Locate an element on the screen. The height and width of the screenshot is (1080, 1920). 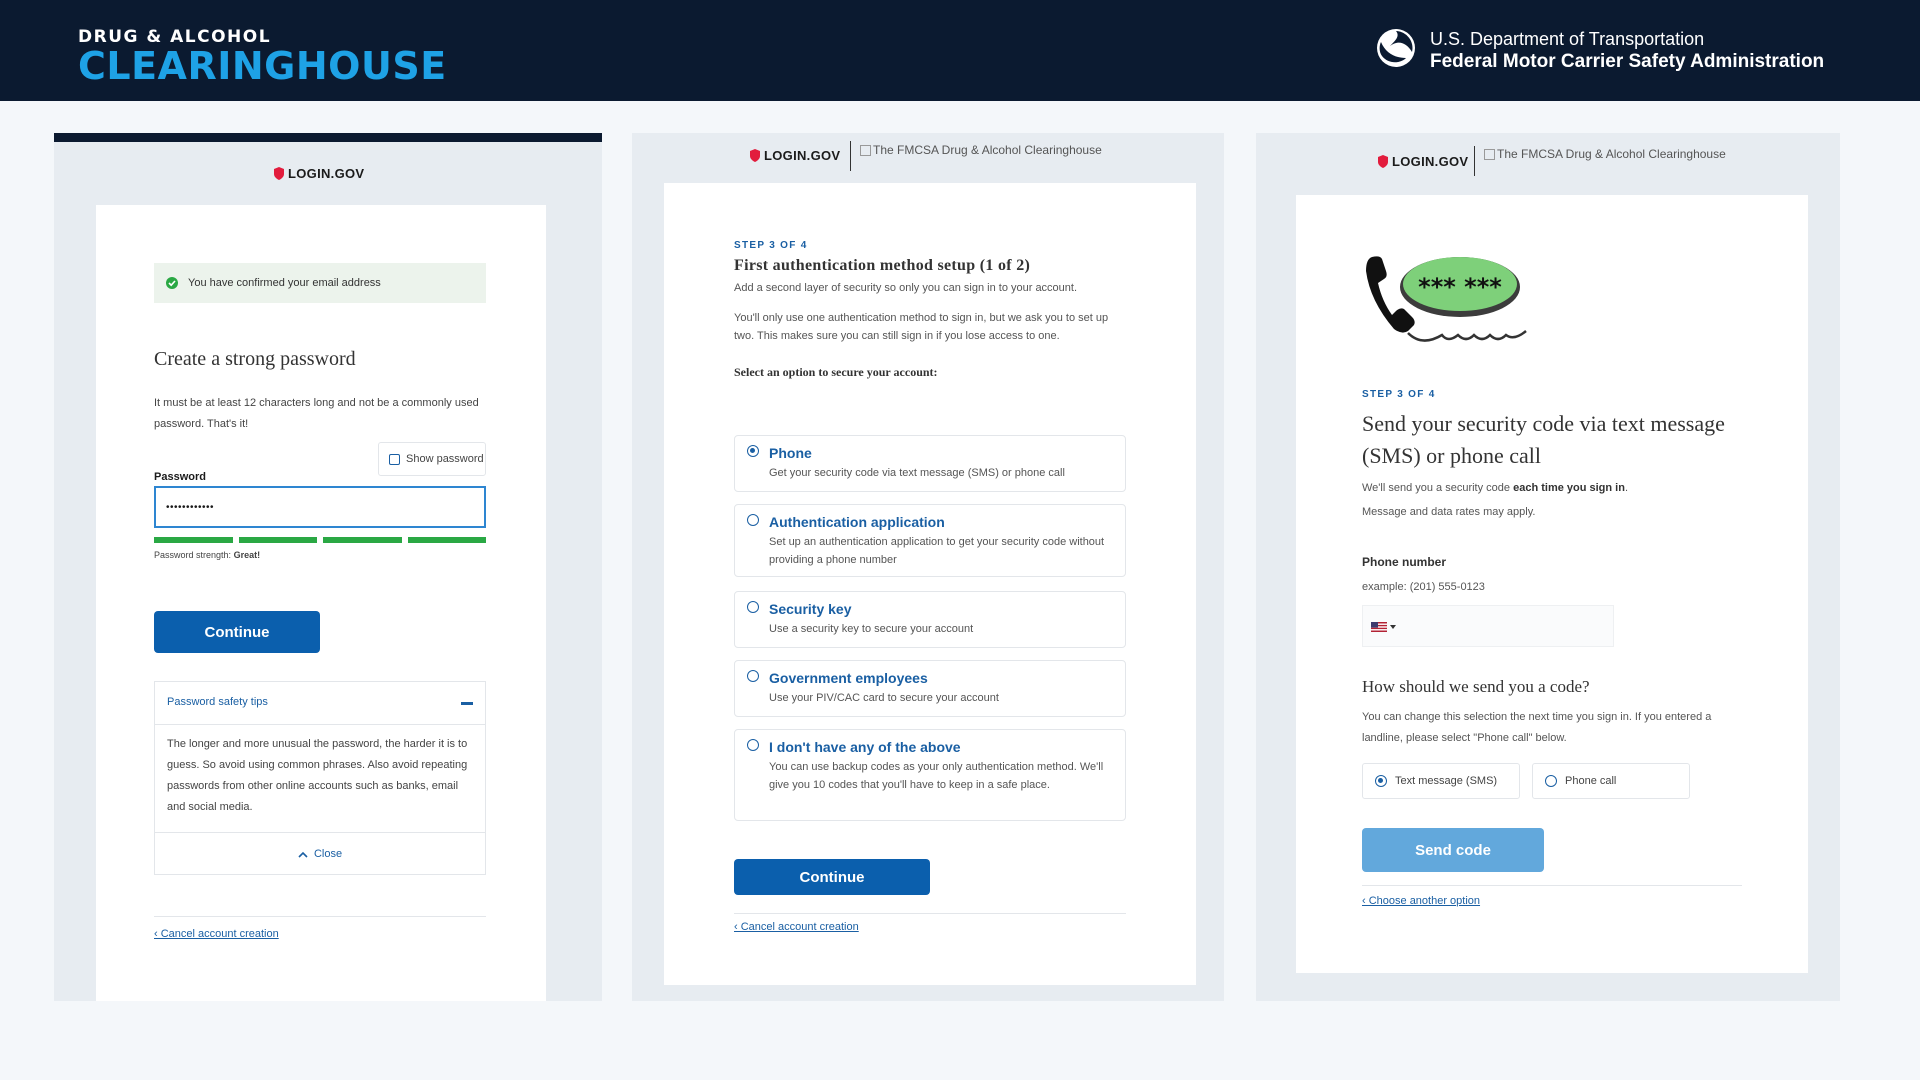
brand-line2: CLEARINGHOUSE is located at coordinates (262, 66).